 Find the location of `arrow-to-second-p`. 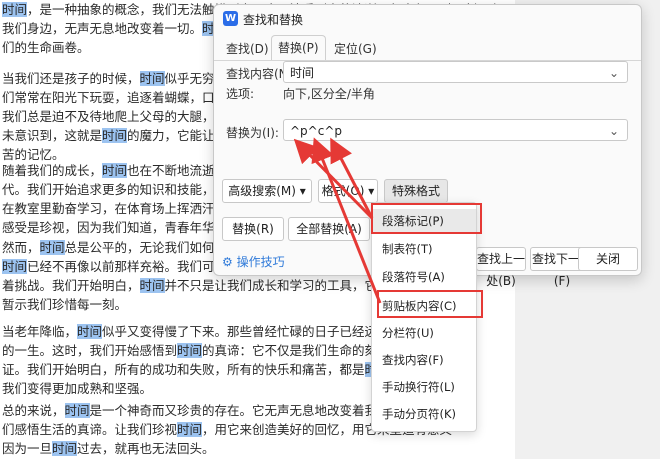

arrow-to-second-p is located at coordinates (352, 178).